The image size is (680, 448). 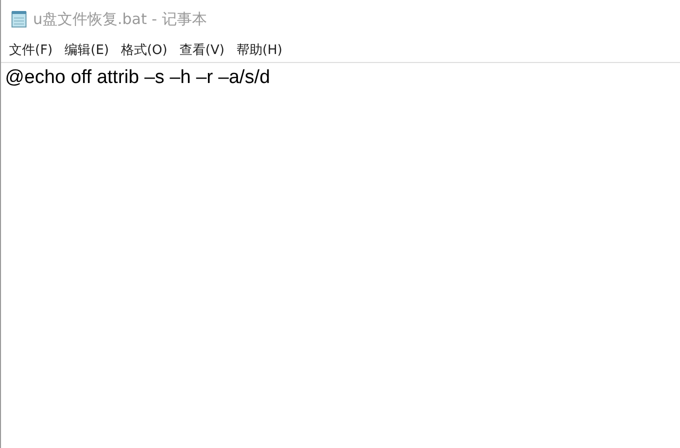 What do you see at coordinates (120, 19) in the screenshot?
I see `window-title: u盘文件恢复.bat - 记事本` at bounding box center [120, 19].